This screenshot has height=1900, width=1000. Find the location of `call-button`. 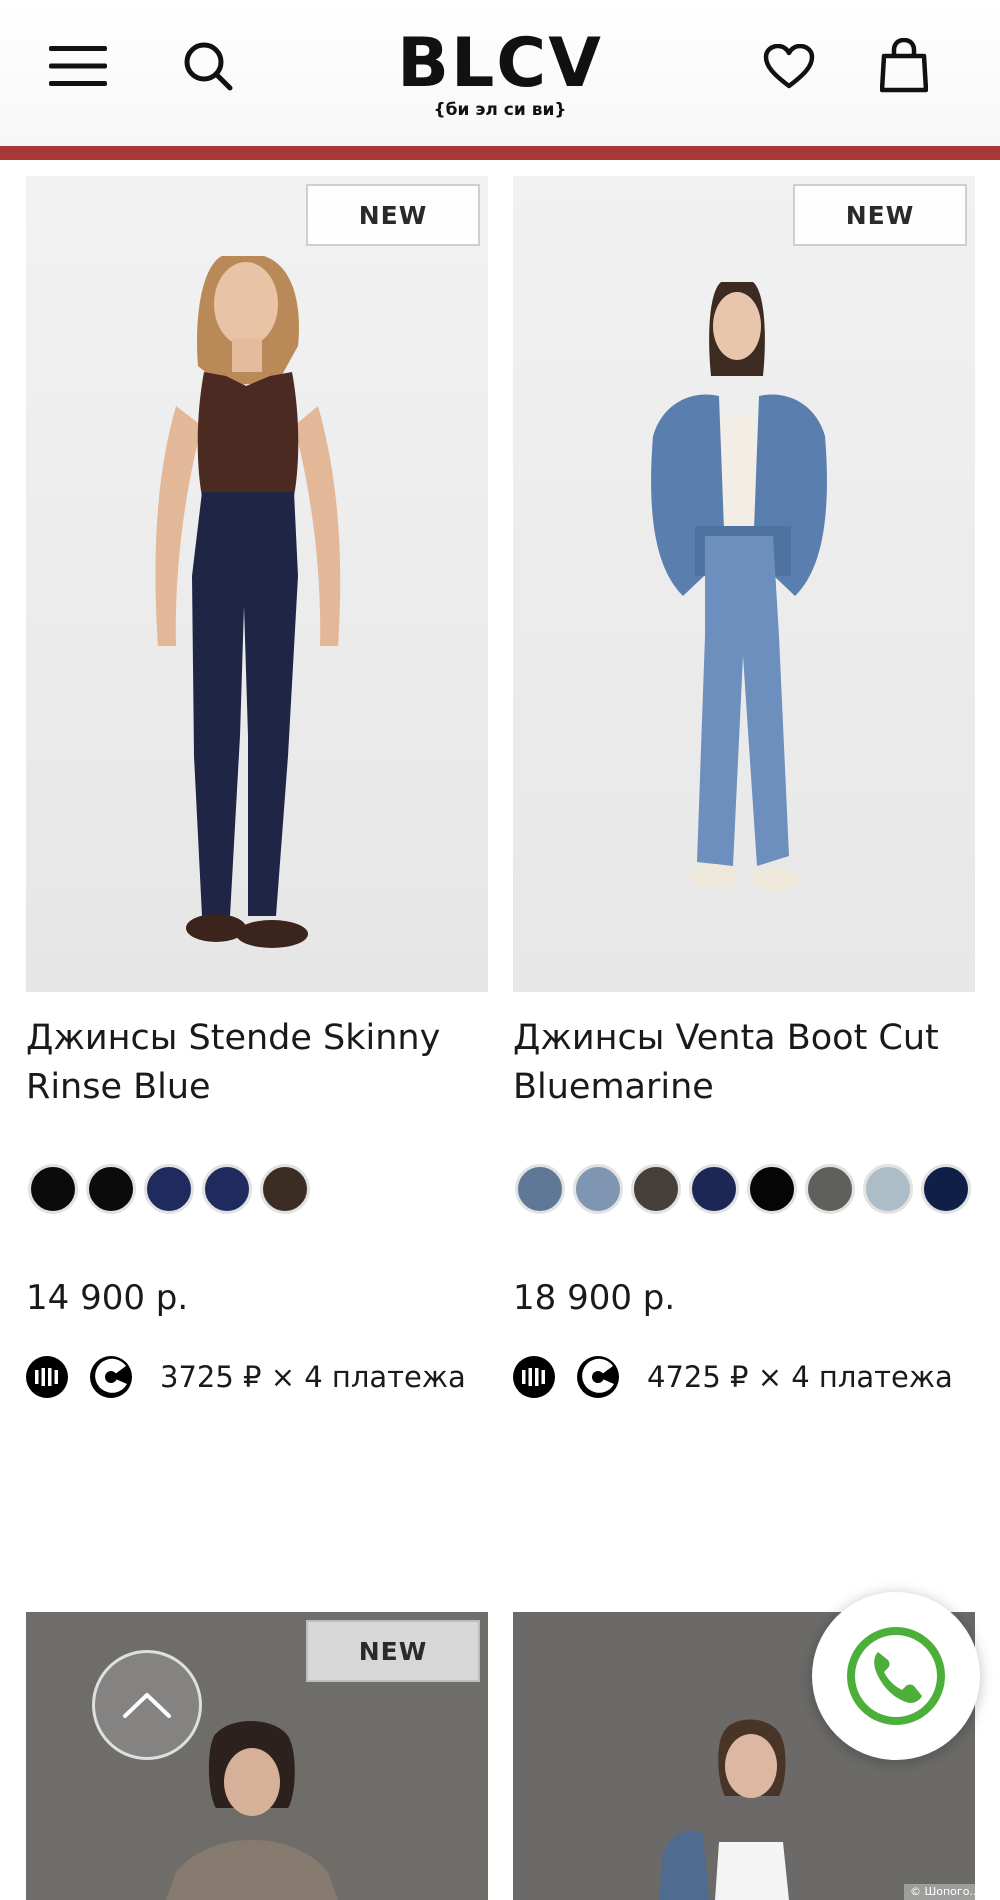

call-button is located at coordinates (896, 1676).